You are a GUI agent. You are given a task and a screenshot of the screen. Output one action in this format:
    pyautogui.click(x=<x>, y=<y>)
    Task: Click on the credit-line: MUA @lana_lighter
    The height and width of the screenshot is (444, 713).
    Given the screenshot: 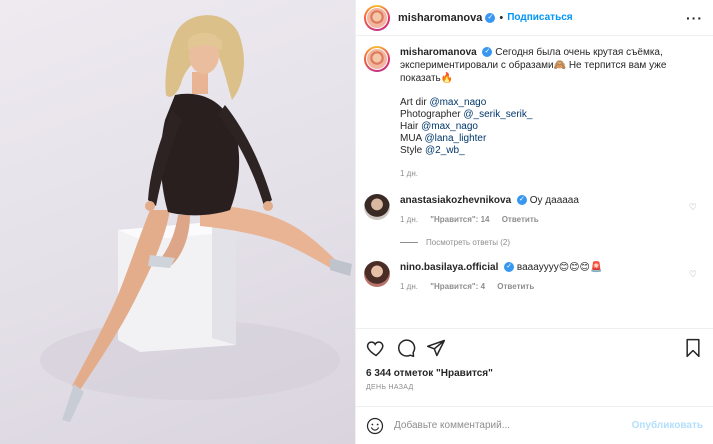 What is the action you would take?
    pyautogui.click(x=550, y=139)
    